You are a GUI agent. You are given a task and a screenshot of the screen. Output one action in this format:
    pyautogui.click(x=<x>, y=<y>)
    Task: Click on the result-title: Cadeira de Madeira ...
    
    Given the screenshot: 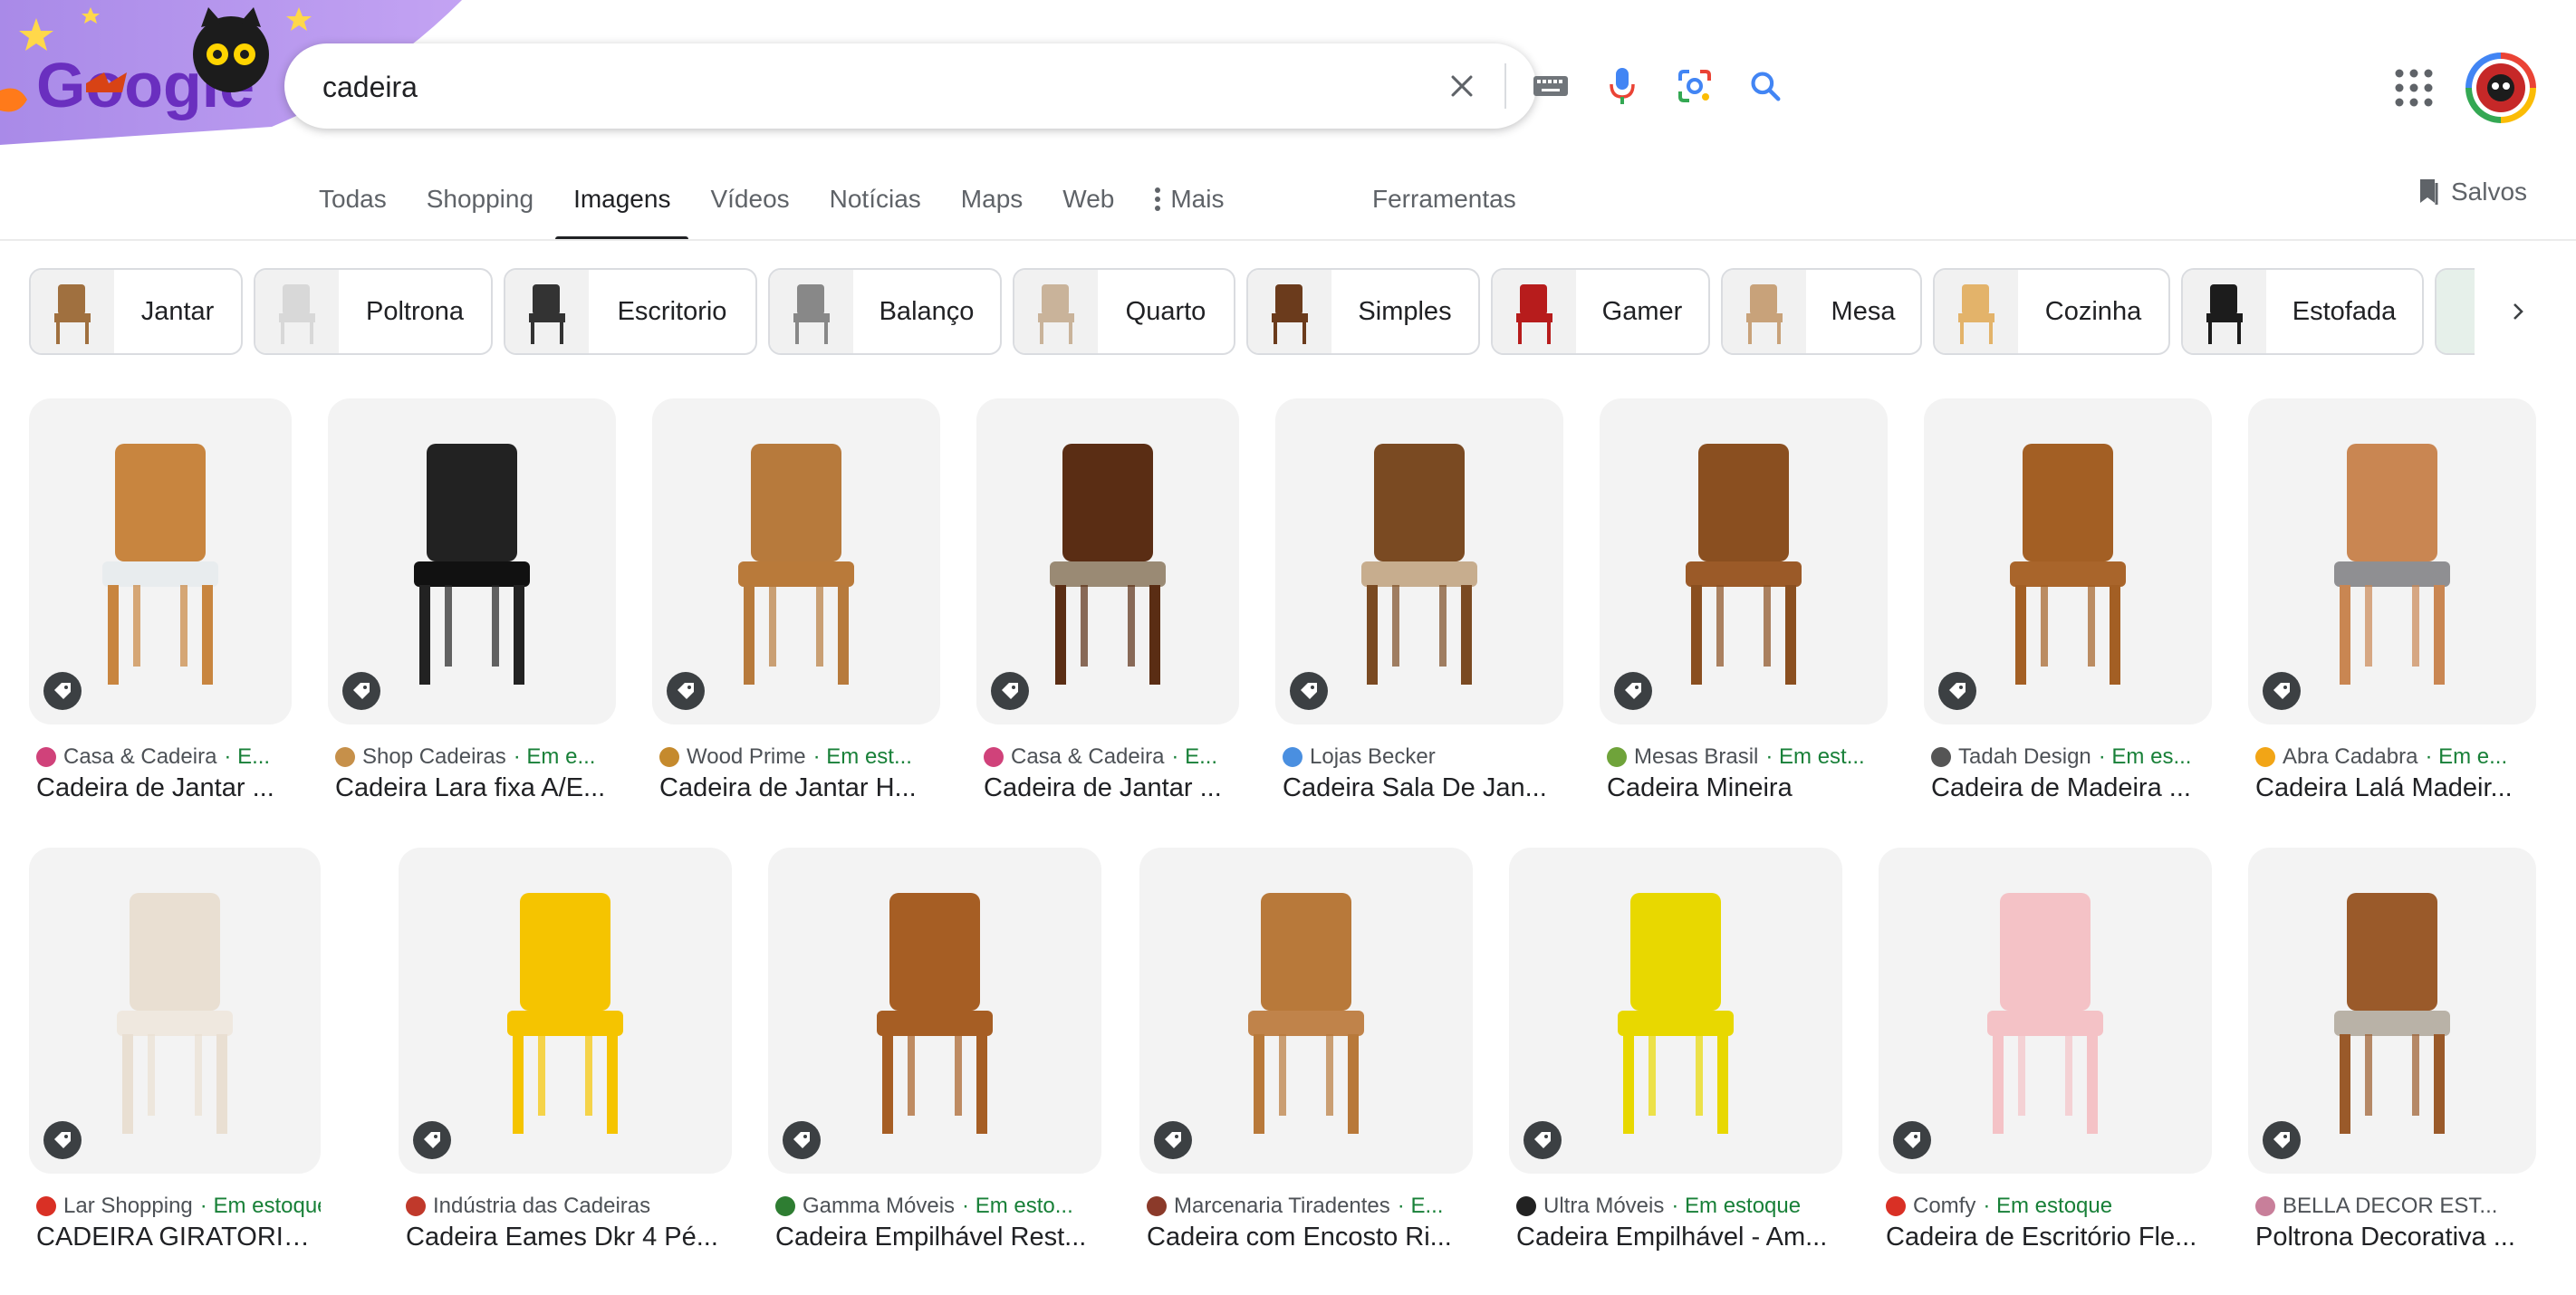 What is the action you would take?
    pyautogui.click(x=2071, y=788)
    